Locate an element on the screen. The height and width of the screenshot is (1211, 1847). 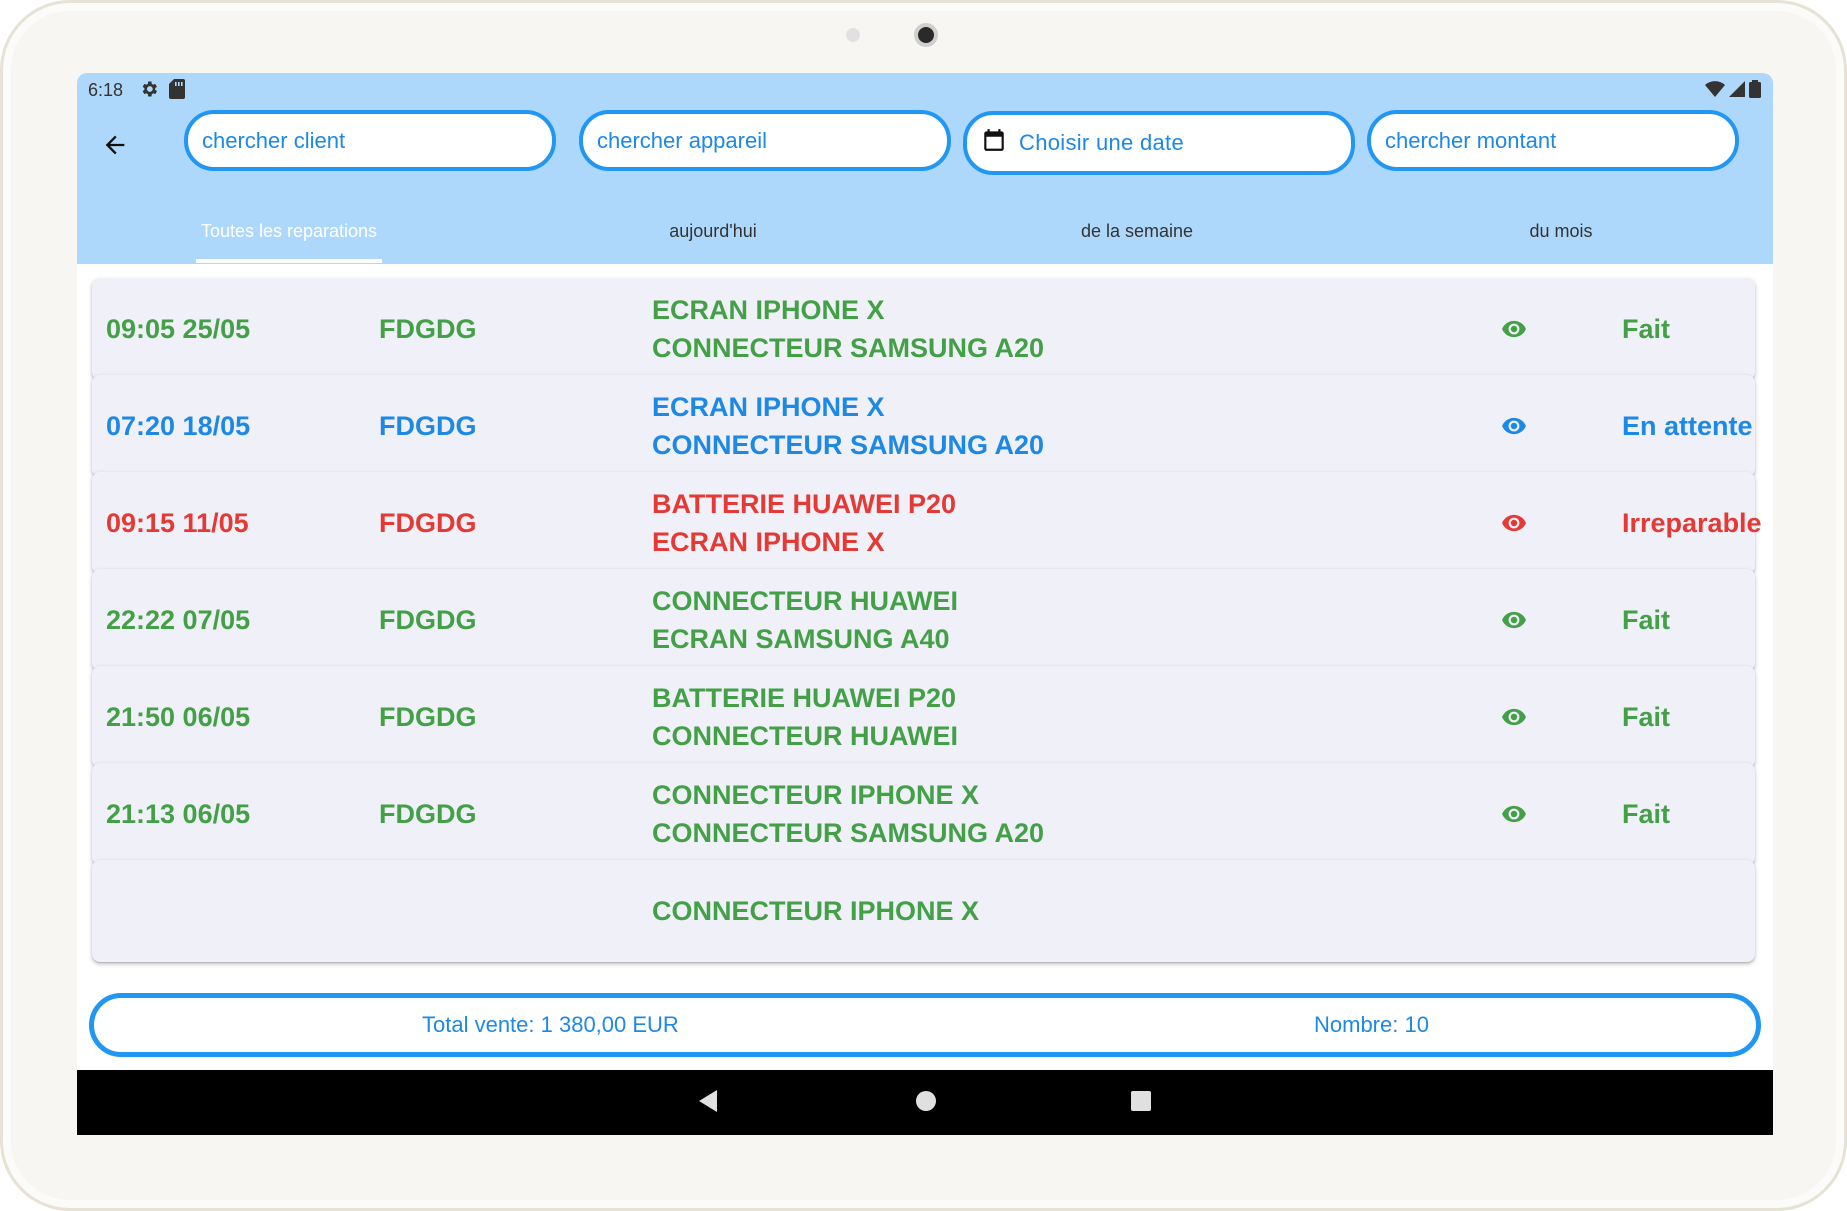
status-icons-right is located at coordinates (1733, 91).